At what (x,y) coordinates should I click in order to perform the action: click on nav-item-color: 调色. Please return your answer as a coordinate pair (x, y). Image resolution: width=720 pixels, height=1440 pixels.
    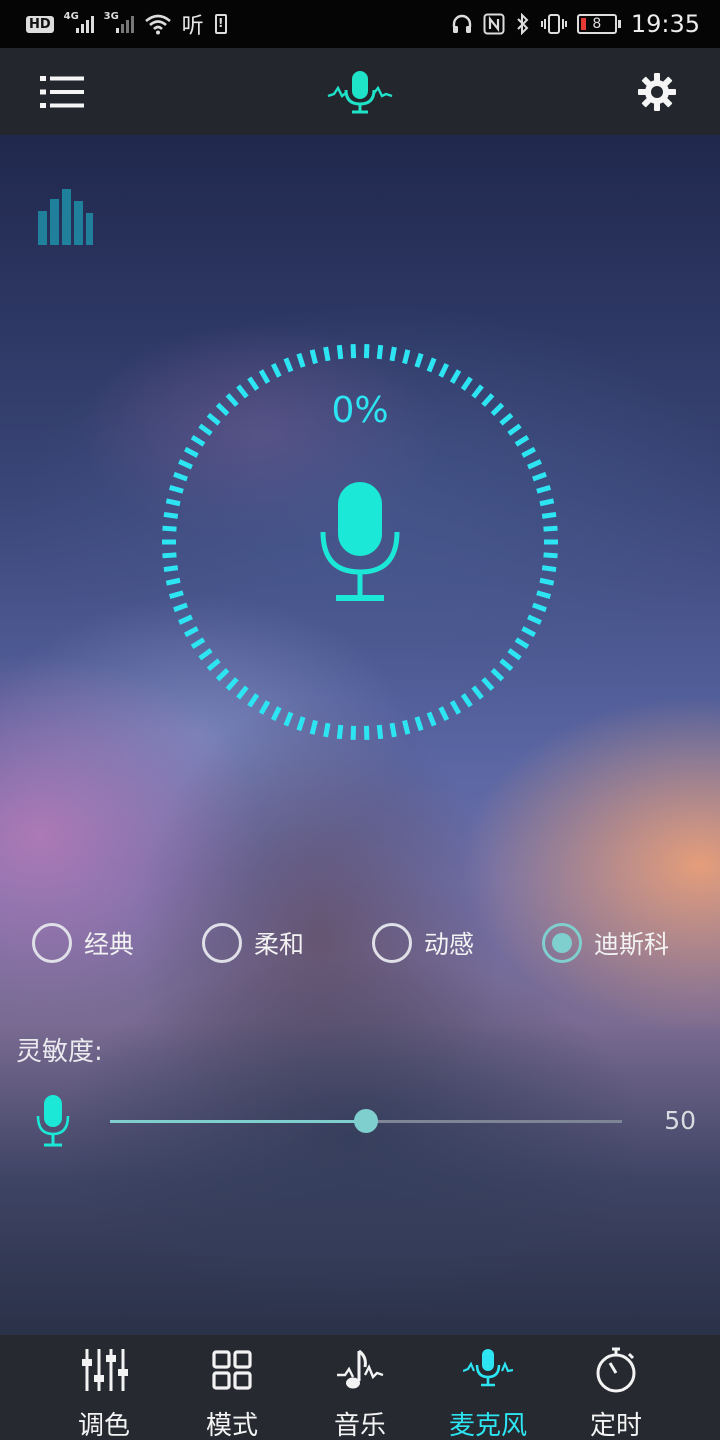
    Looking at the image, I should click on (104, 1387).